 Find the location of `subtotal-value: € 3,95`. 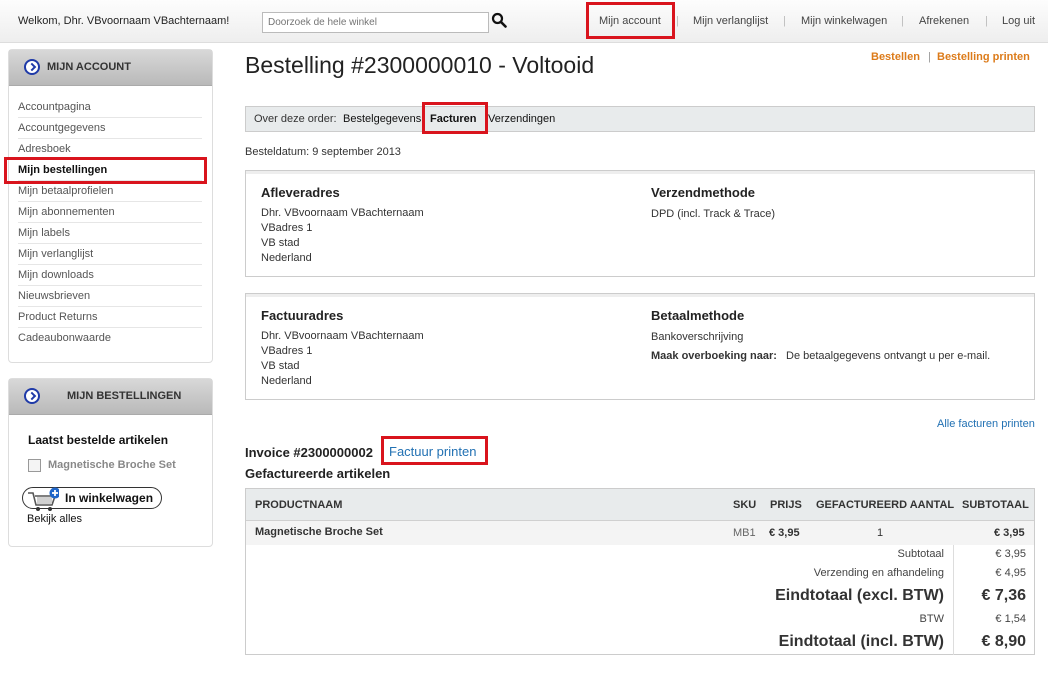

subtotal-value: € 3,95 is located at coordinates (1010, 554).